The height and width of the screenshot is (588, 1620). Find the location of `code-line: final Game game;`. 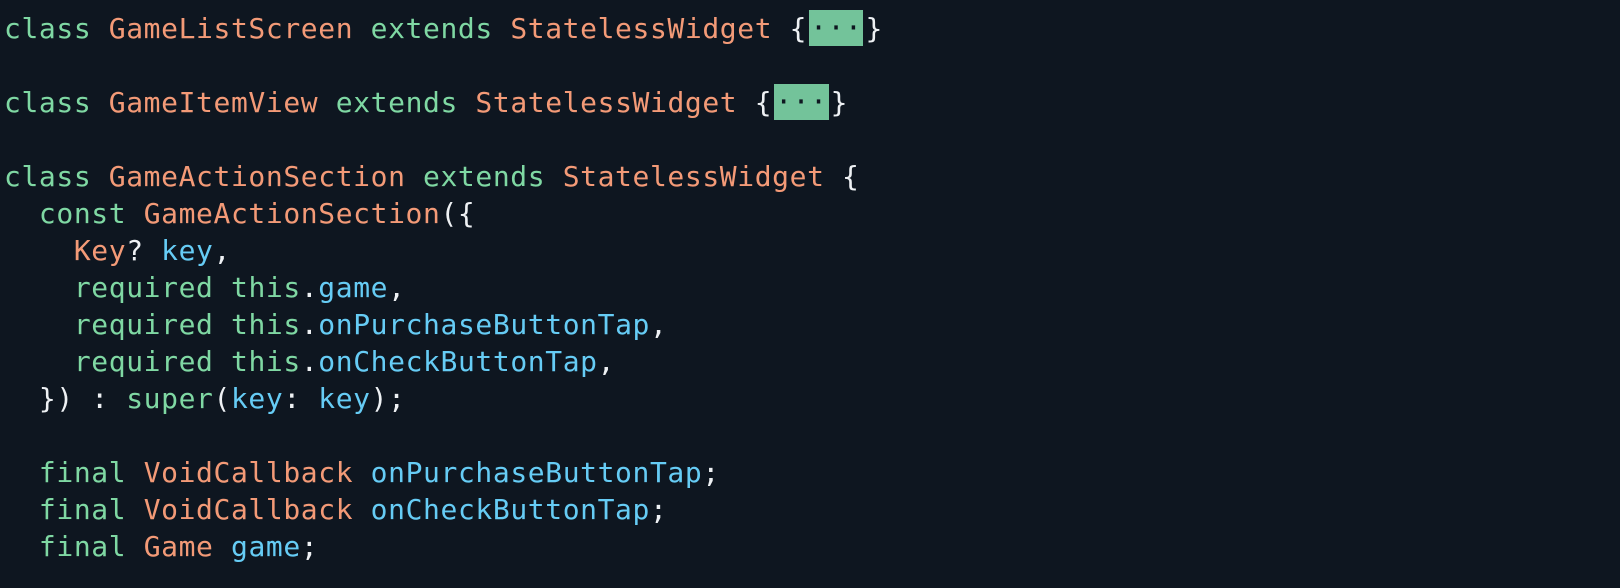

code-line: final Game game; is located at coordinates (443, 546).